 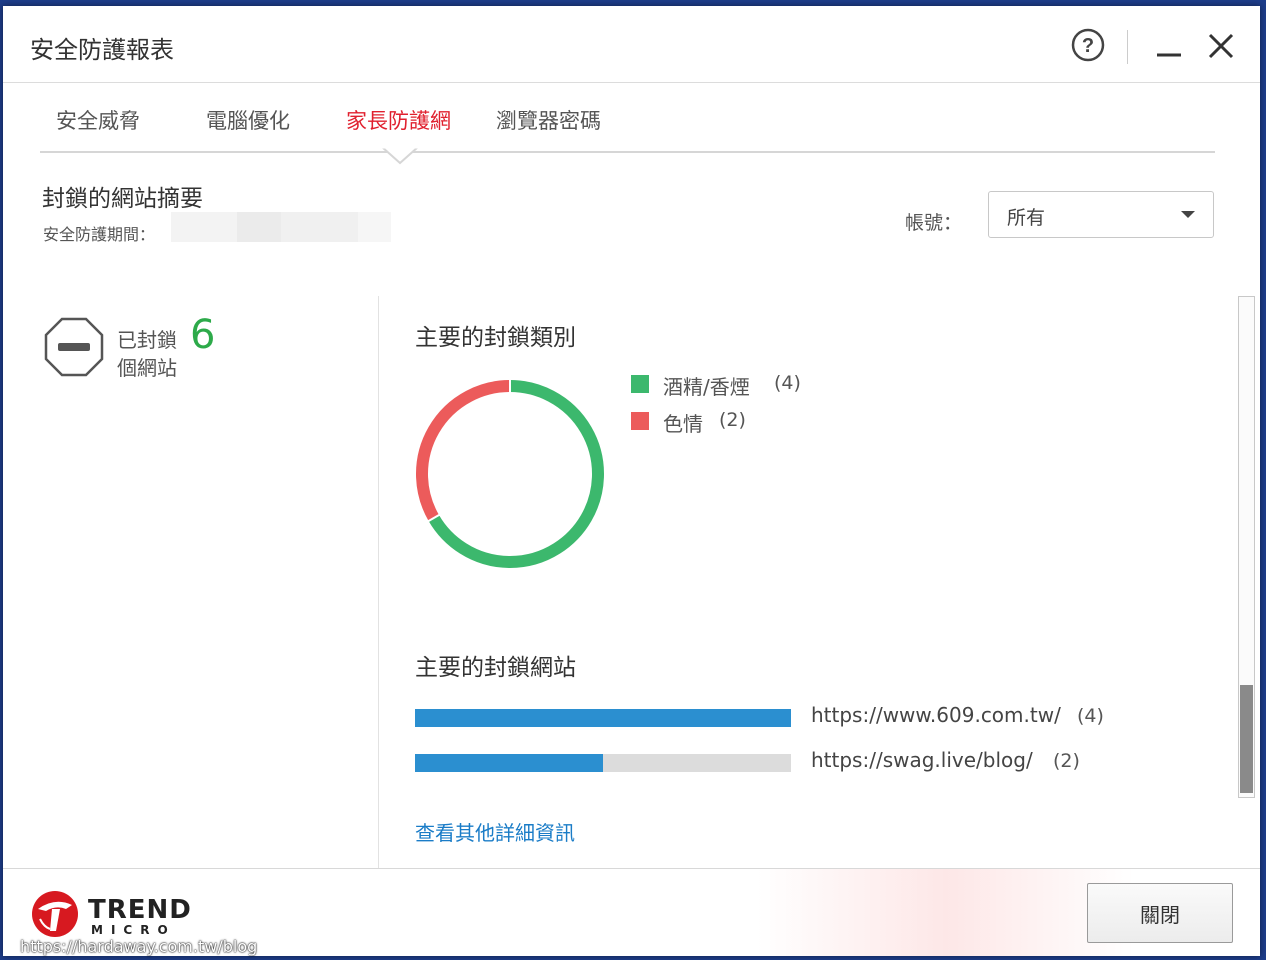 I want to click on tab-security-threats: 安全威脅, so click(x=98, y=120).